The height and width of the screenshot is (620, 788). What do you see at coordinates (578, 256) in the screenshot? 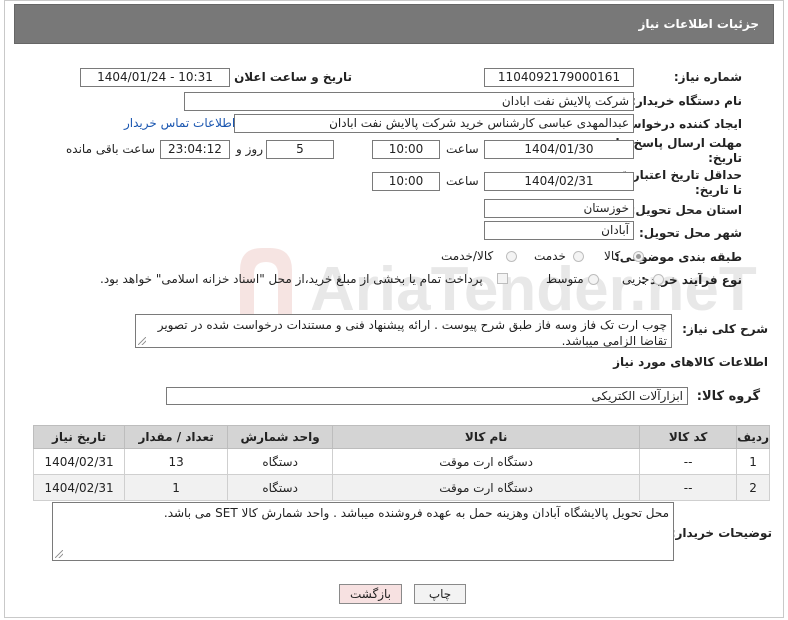
I see `category-service-radio` at bounding box center [578, 256].